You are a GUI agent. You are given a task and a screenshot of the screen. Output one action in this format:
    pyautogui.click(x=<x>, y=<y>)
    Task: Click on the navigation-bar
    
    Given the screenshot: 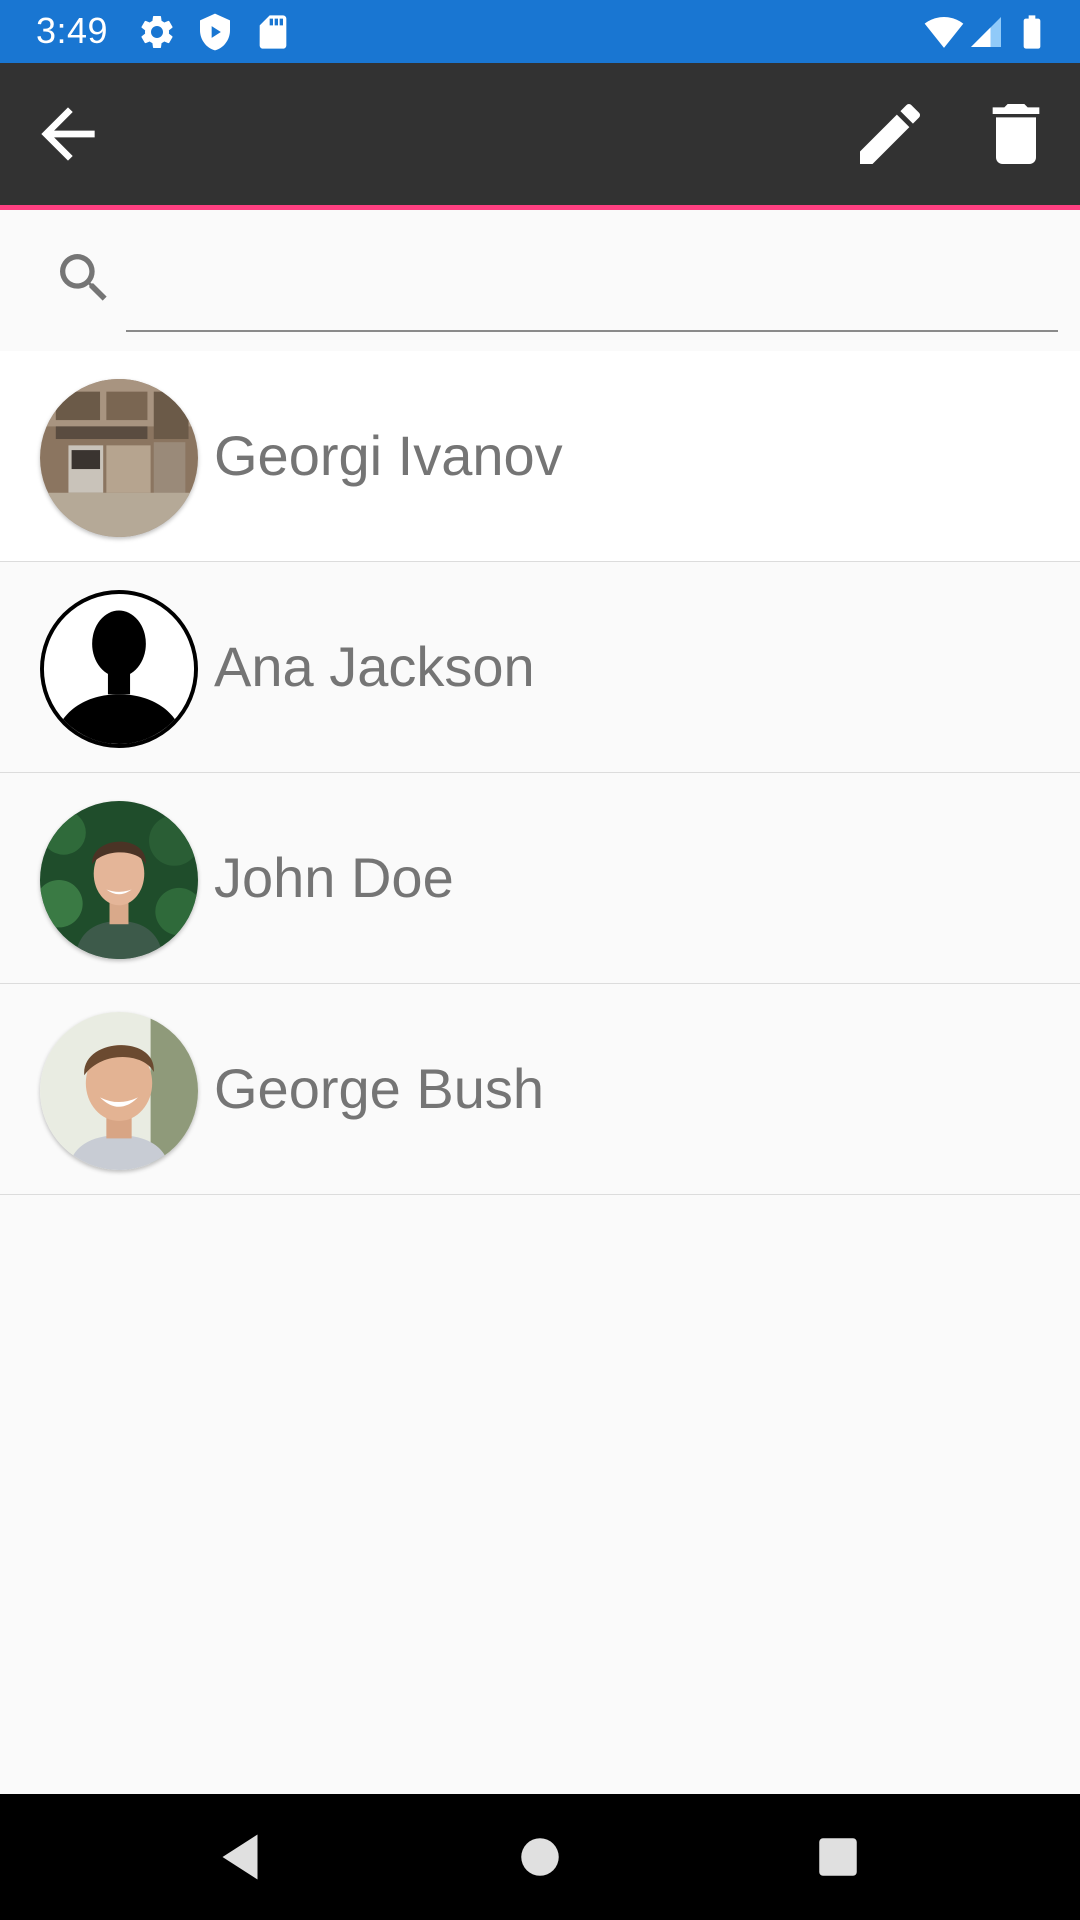 What is the action you would take?
    pyautogui.click(x=540, y=1857)
    